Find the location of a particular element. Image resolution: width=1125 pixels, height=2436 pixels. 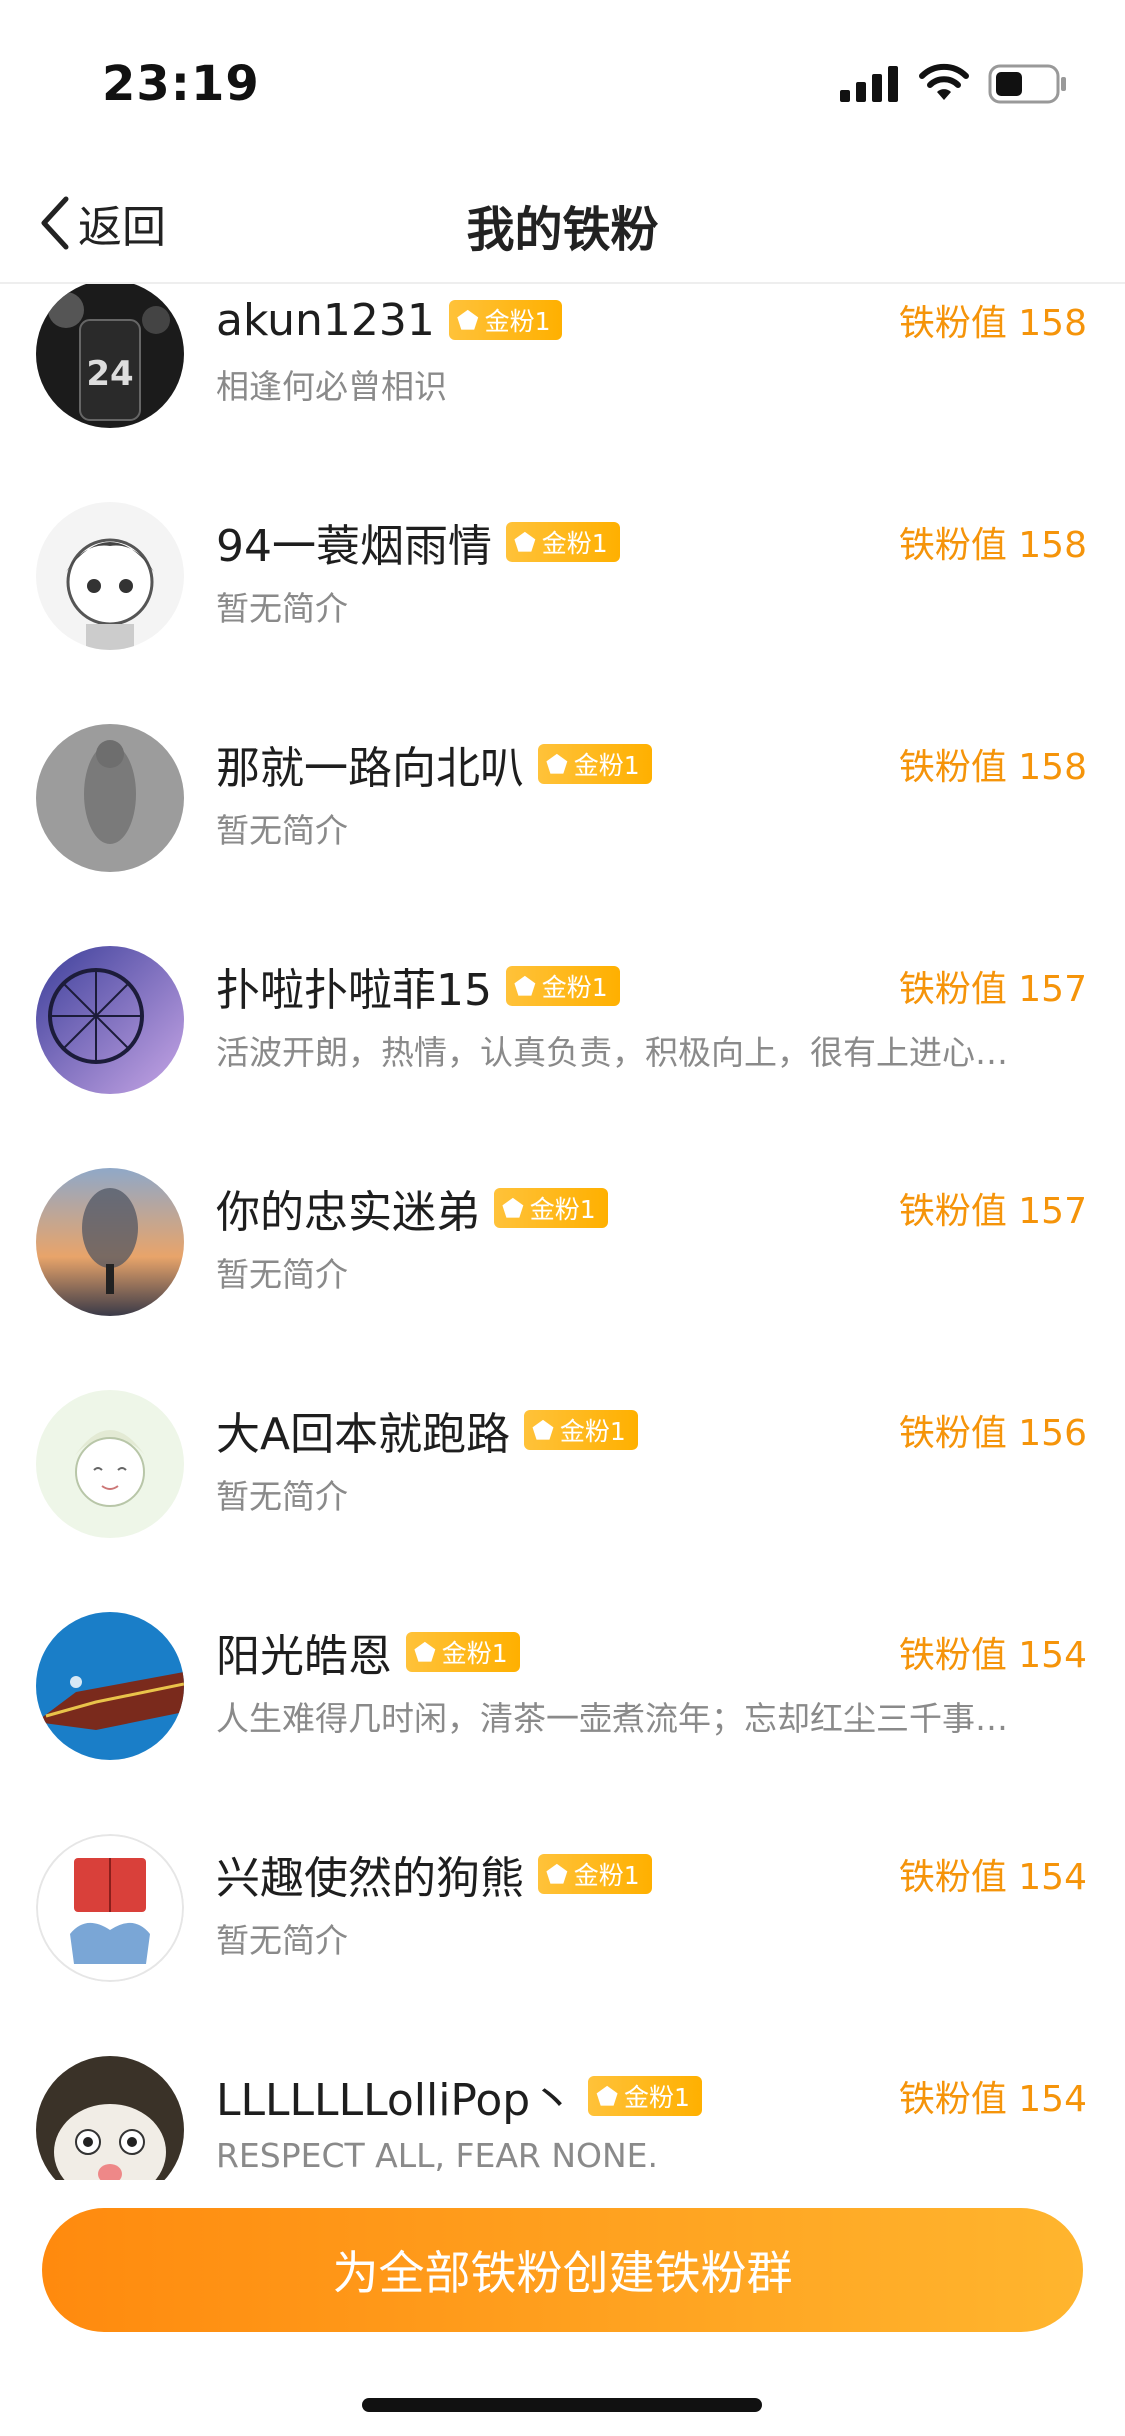

create-fan-group-button: 为全部铁粉创建铁粉群 is located at coordinates (562, 2270).